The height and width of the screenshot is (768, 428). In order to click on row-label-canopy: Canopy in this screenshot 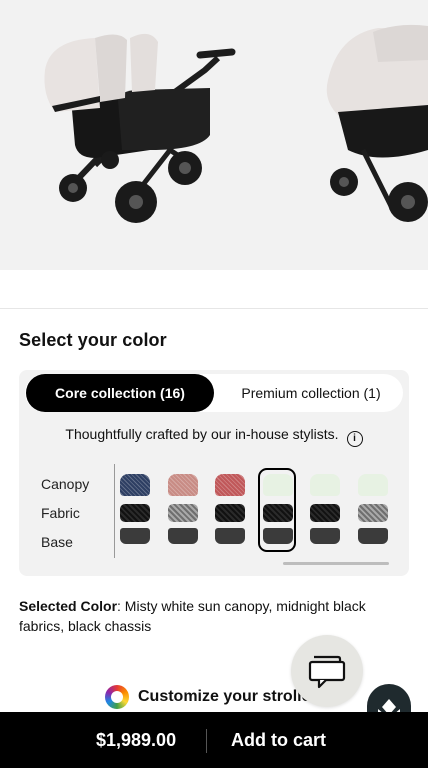, I will do `click(65, 484)`.